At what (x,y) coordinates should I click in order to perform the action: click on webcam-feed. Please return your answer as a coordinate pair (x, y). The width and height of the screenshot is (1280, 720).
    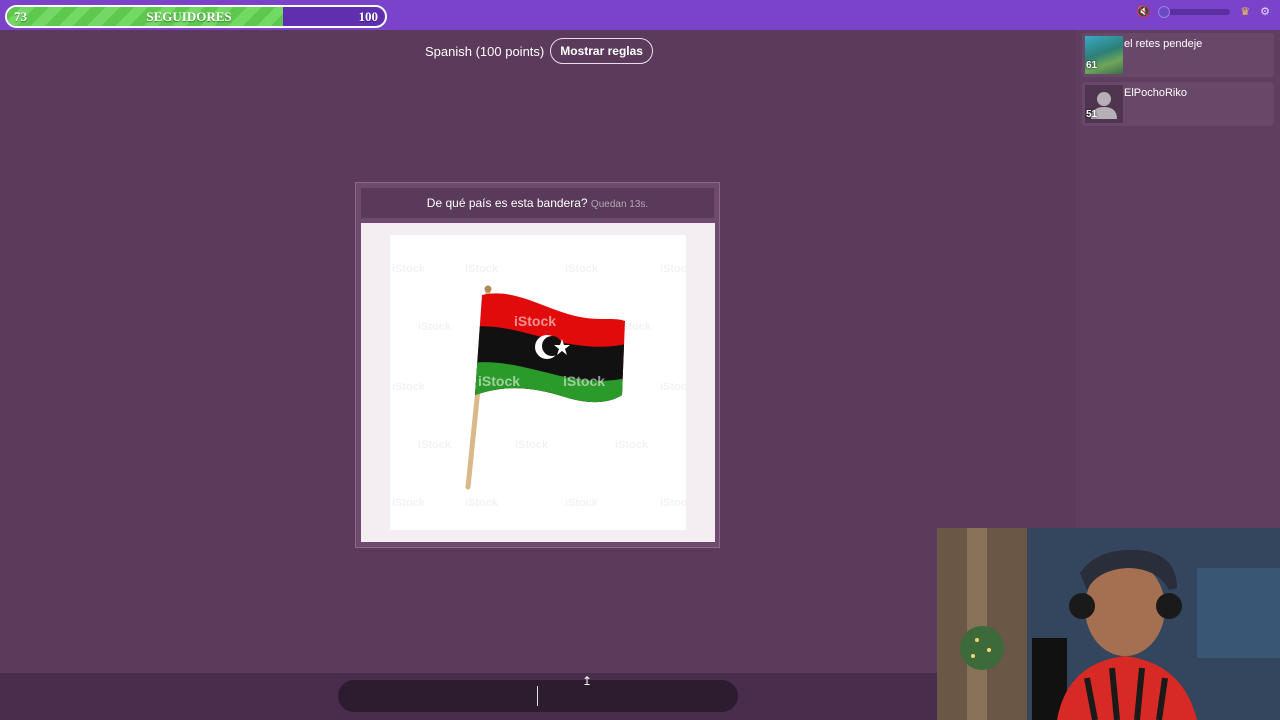
    Looking at the image, I should click on (1108, 624).